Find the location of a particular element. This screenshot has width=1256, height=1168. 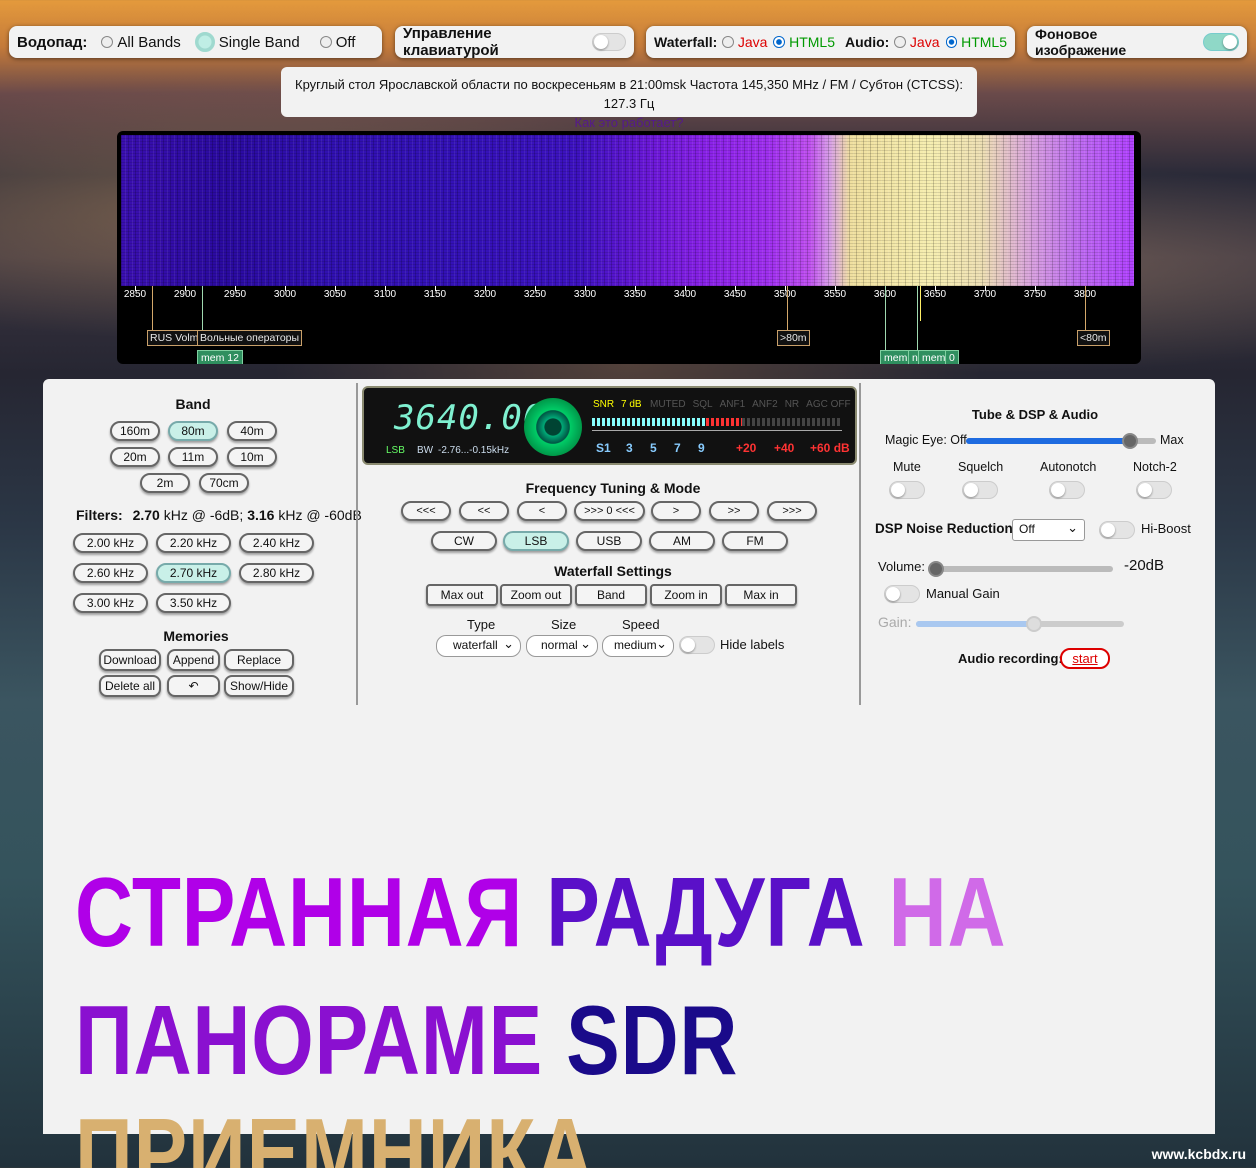

filter-button: 2.00 kHz is located at coordinates (110, 543).